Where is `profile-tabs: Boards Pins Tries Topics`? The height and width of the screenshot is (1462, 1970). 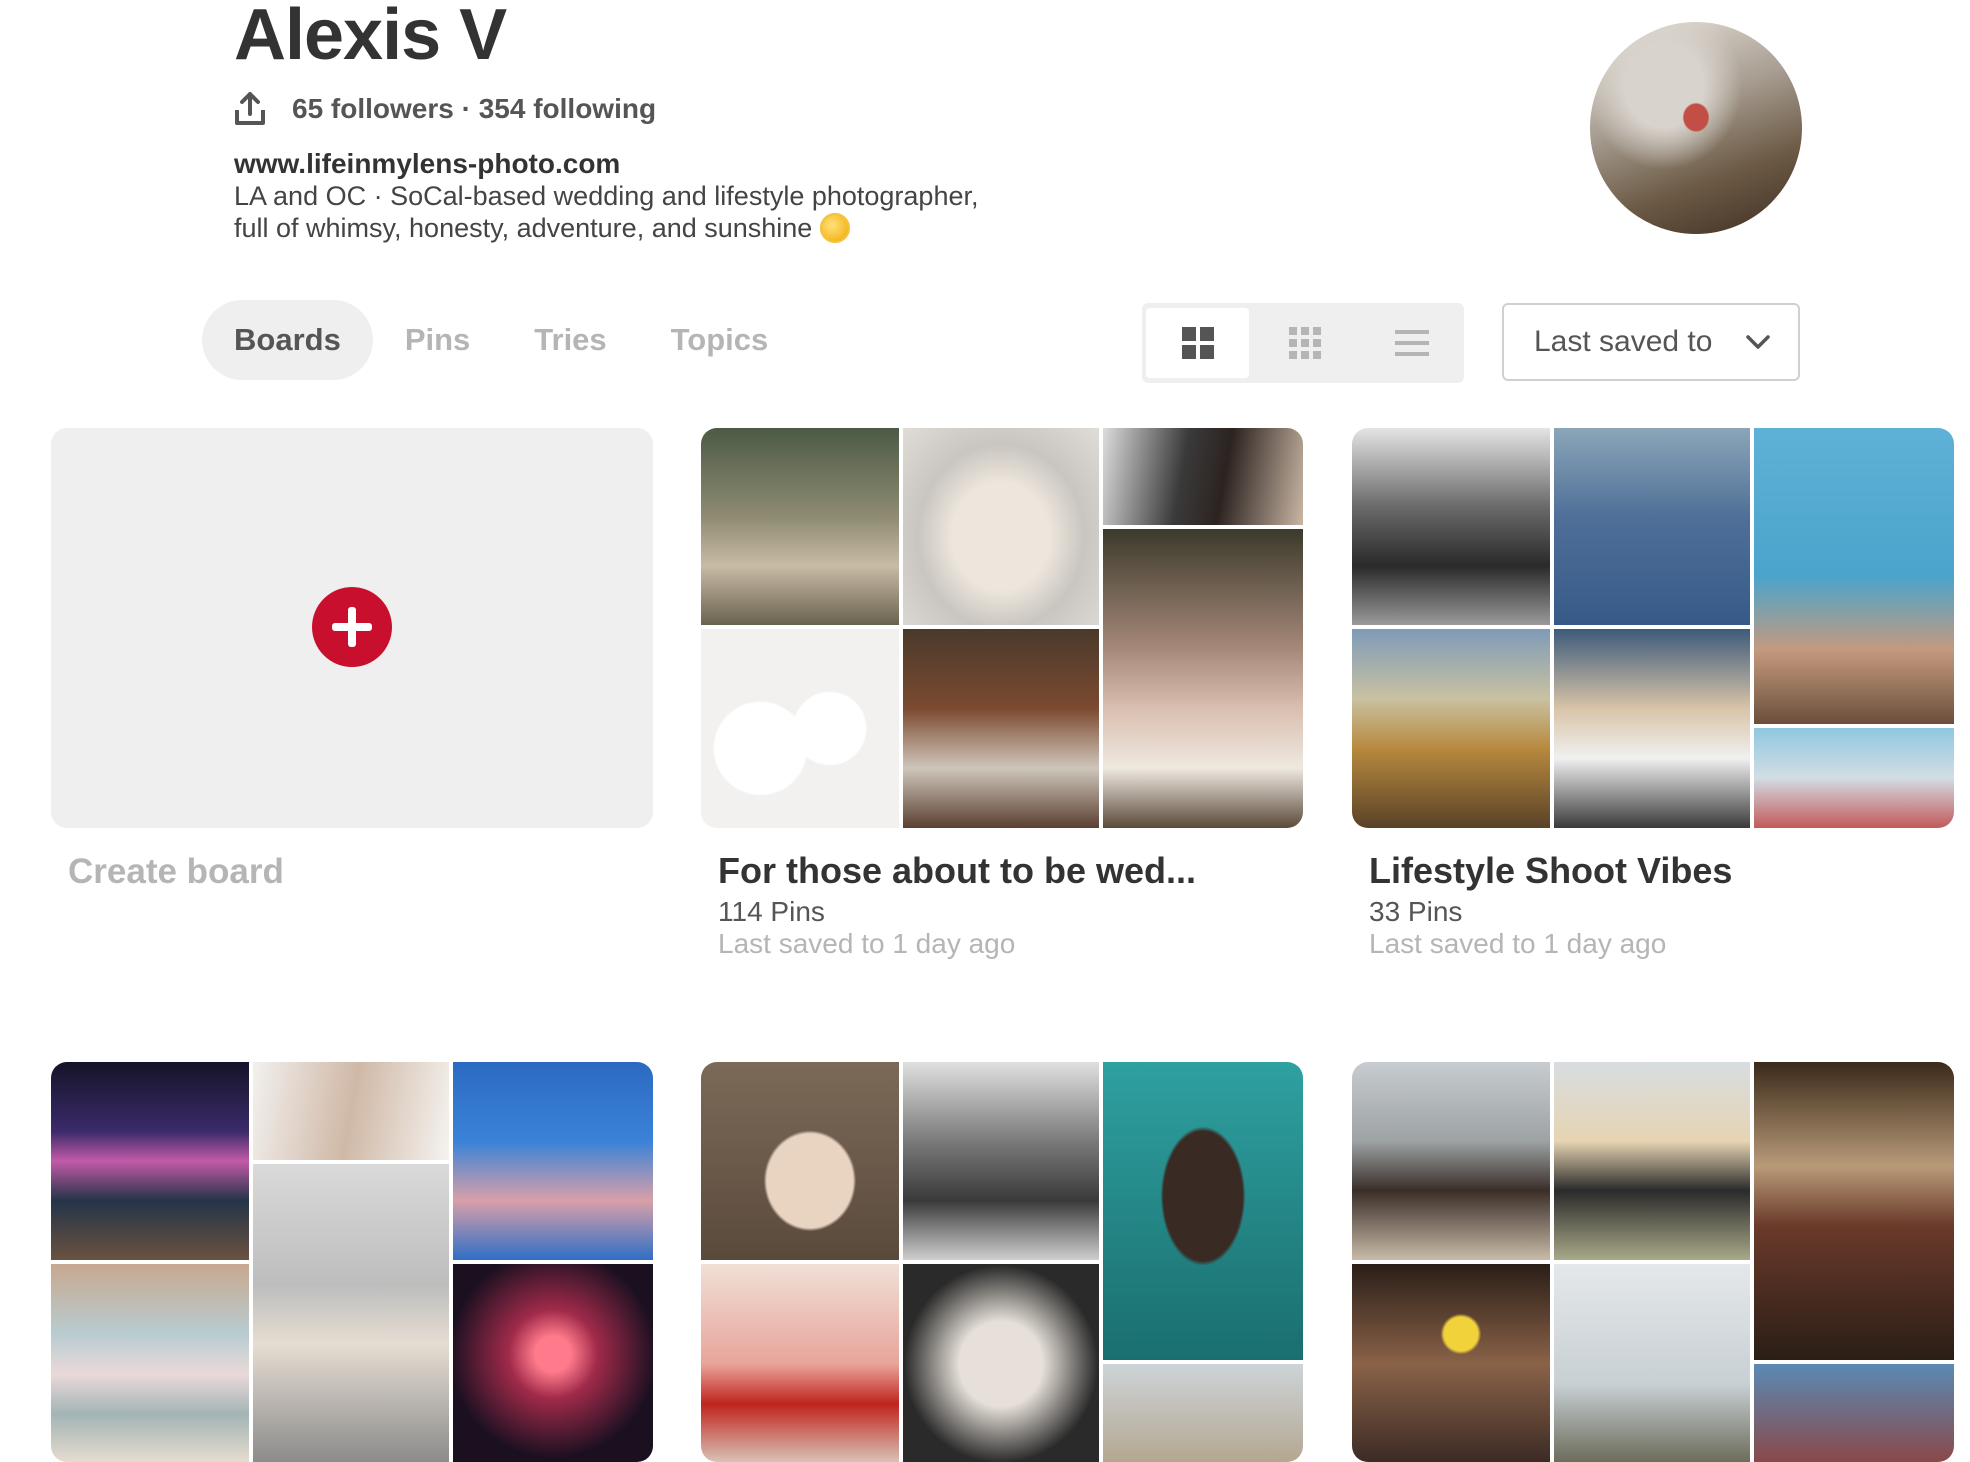 profile-tabs: Boards Pins Tries Topics is located at coordinates (501, 340).